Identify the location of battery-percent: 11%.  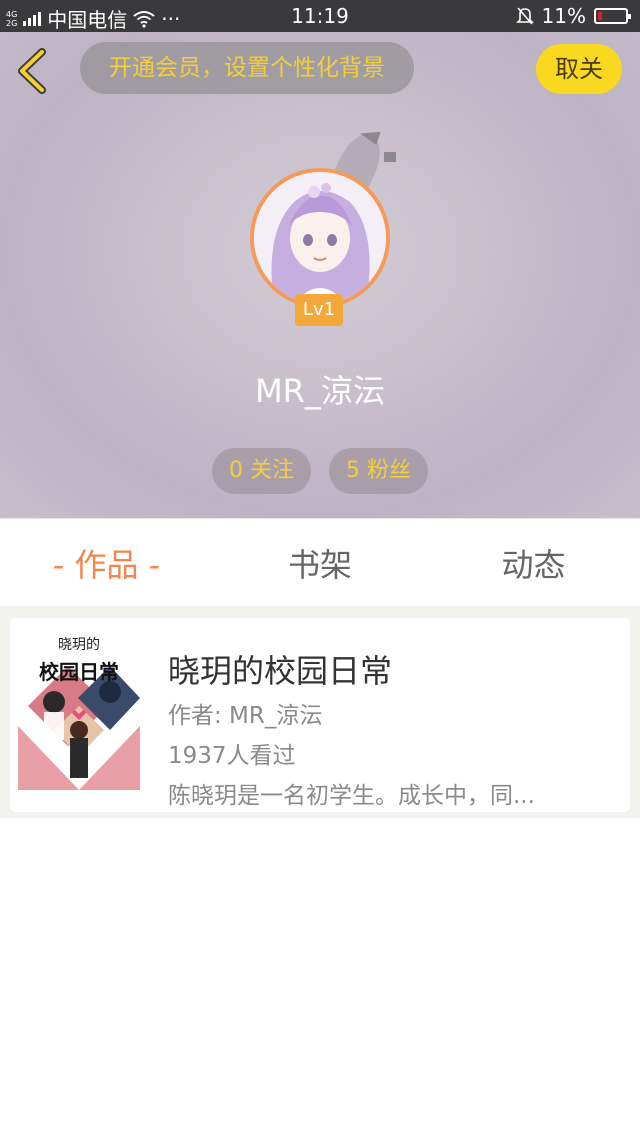
(563, 16).